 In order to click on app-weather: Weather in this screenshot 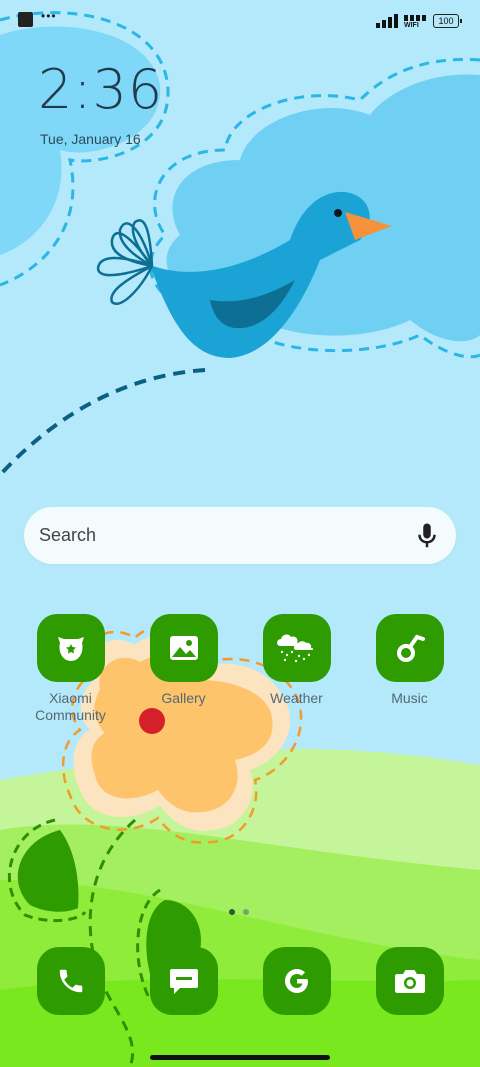, I will do `click(296, 660)`.